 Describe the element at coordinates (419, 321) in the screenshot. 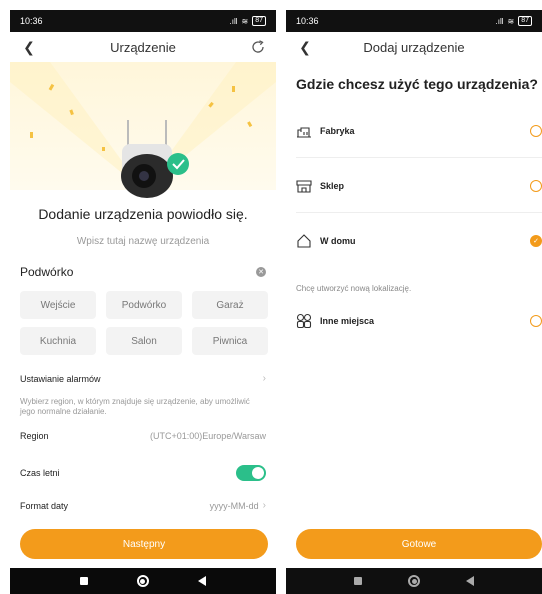

I see `location-option-other: Inne miejsca` at that location.